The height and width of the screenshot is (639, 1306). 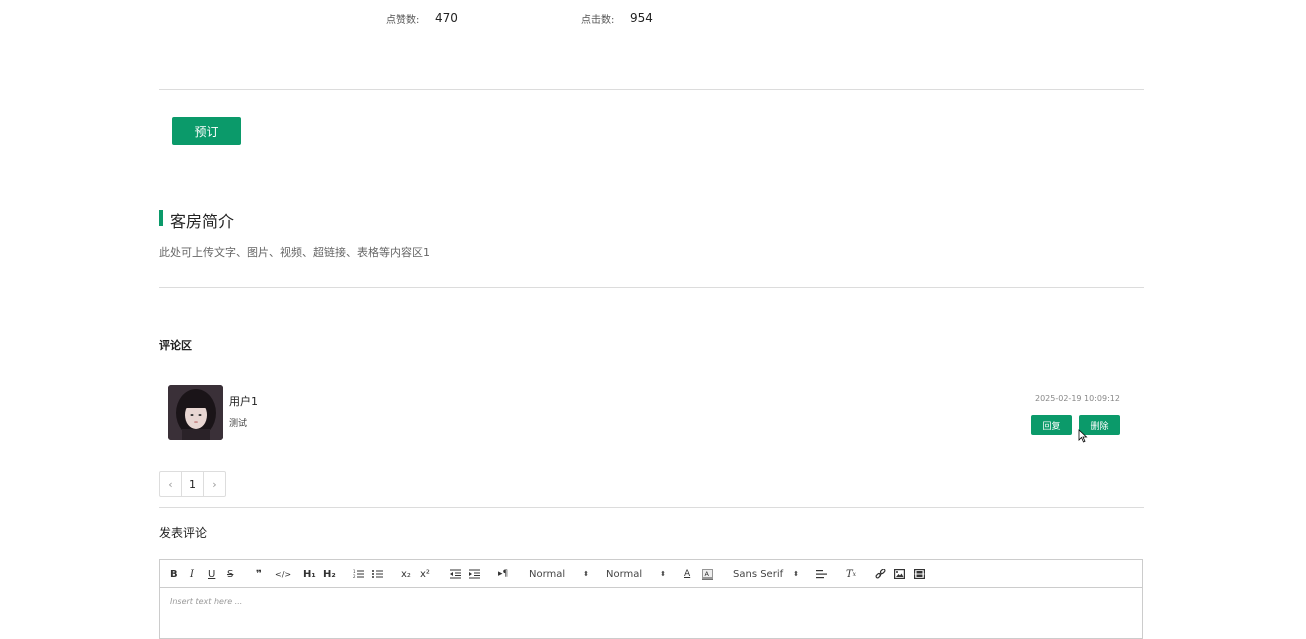 I want to click on font-select: Sans Serif ⬍, so click(x=766, y=574).